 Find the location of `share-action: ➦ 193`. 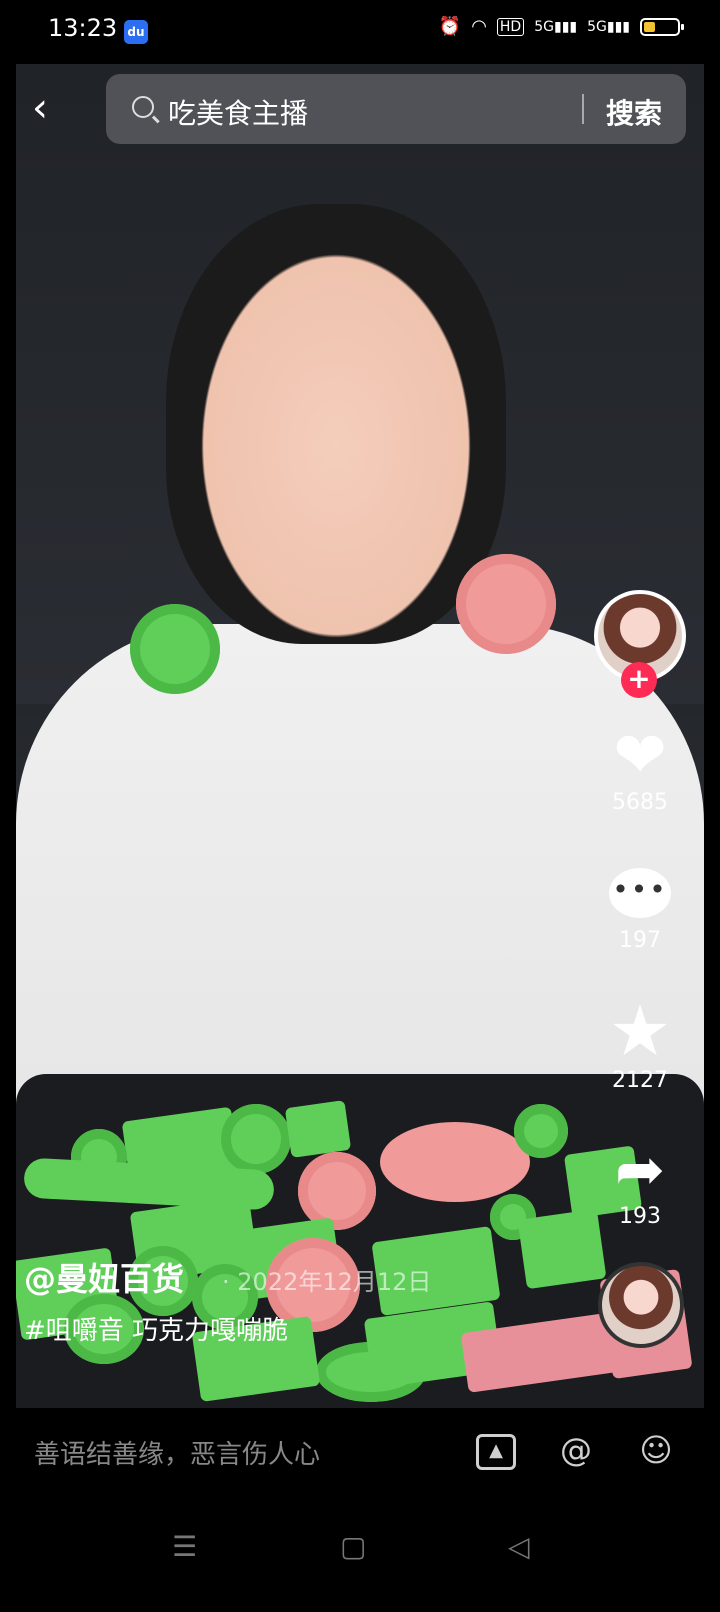

share-action: ➦ 193 is located at coordinates (640, 1183).